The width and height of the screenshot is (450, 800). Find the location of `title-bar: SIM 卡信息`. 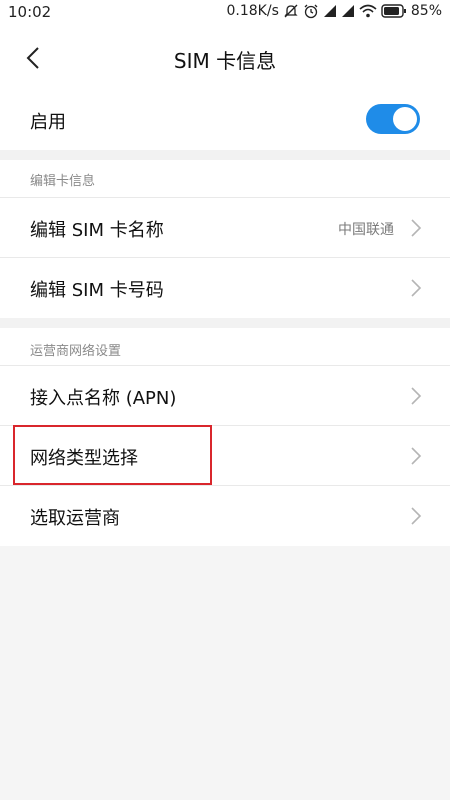

title-bar: SIM 卡信息 is located at coordinates (225, 58).